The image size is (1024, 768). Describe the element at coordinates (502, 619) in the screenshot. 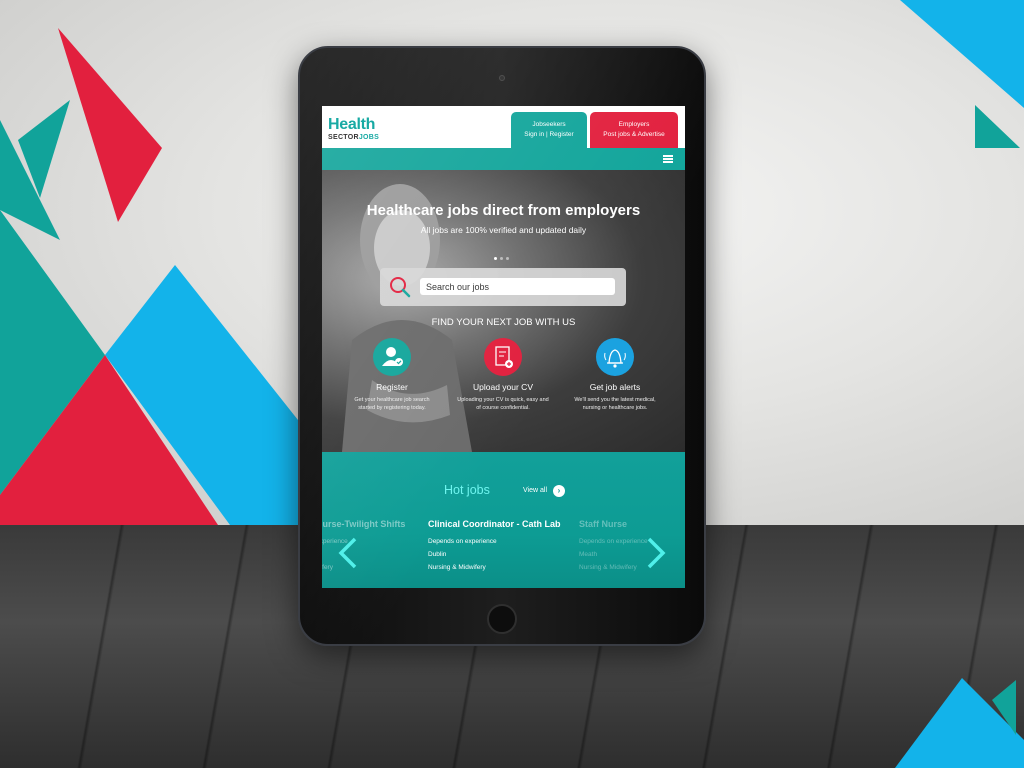

I see `home-button` at that location.